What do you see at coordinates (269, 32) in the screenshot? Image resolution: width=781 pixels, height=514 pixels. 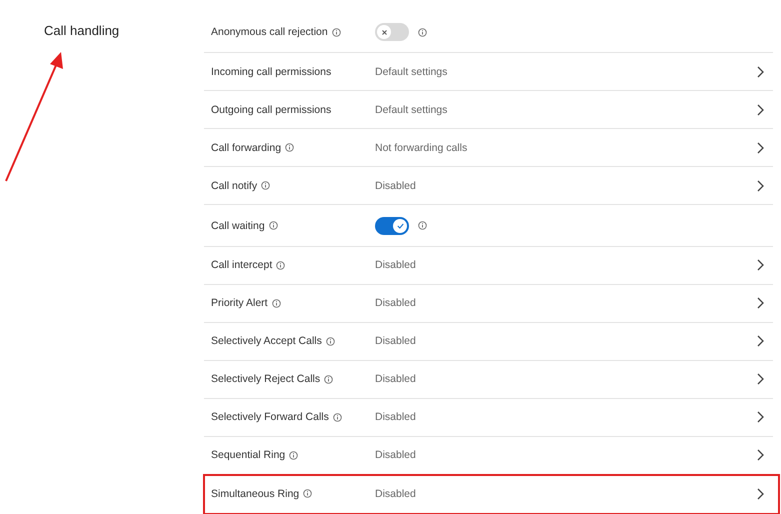 I see `setting-label: Anonymous call rejection` at bounding box center [269, 32].